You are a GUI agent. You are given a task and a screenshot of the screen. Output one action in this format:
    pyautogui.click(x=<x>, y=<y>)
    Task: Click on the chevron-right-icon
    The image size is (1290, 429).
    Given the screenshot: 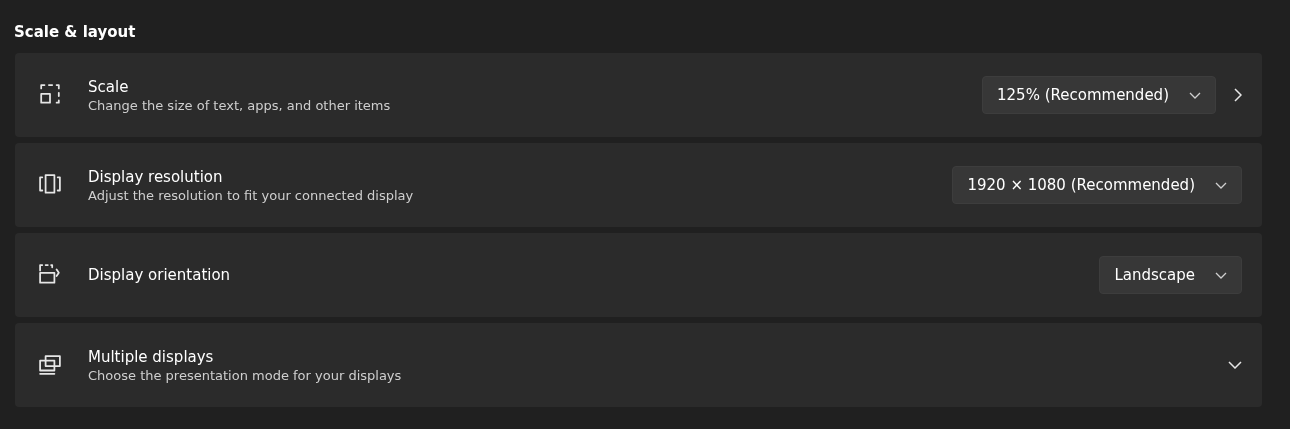 What is the action you would take?
    pyautogui.click(x=1238, y=95)
    